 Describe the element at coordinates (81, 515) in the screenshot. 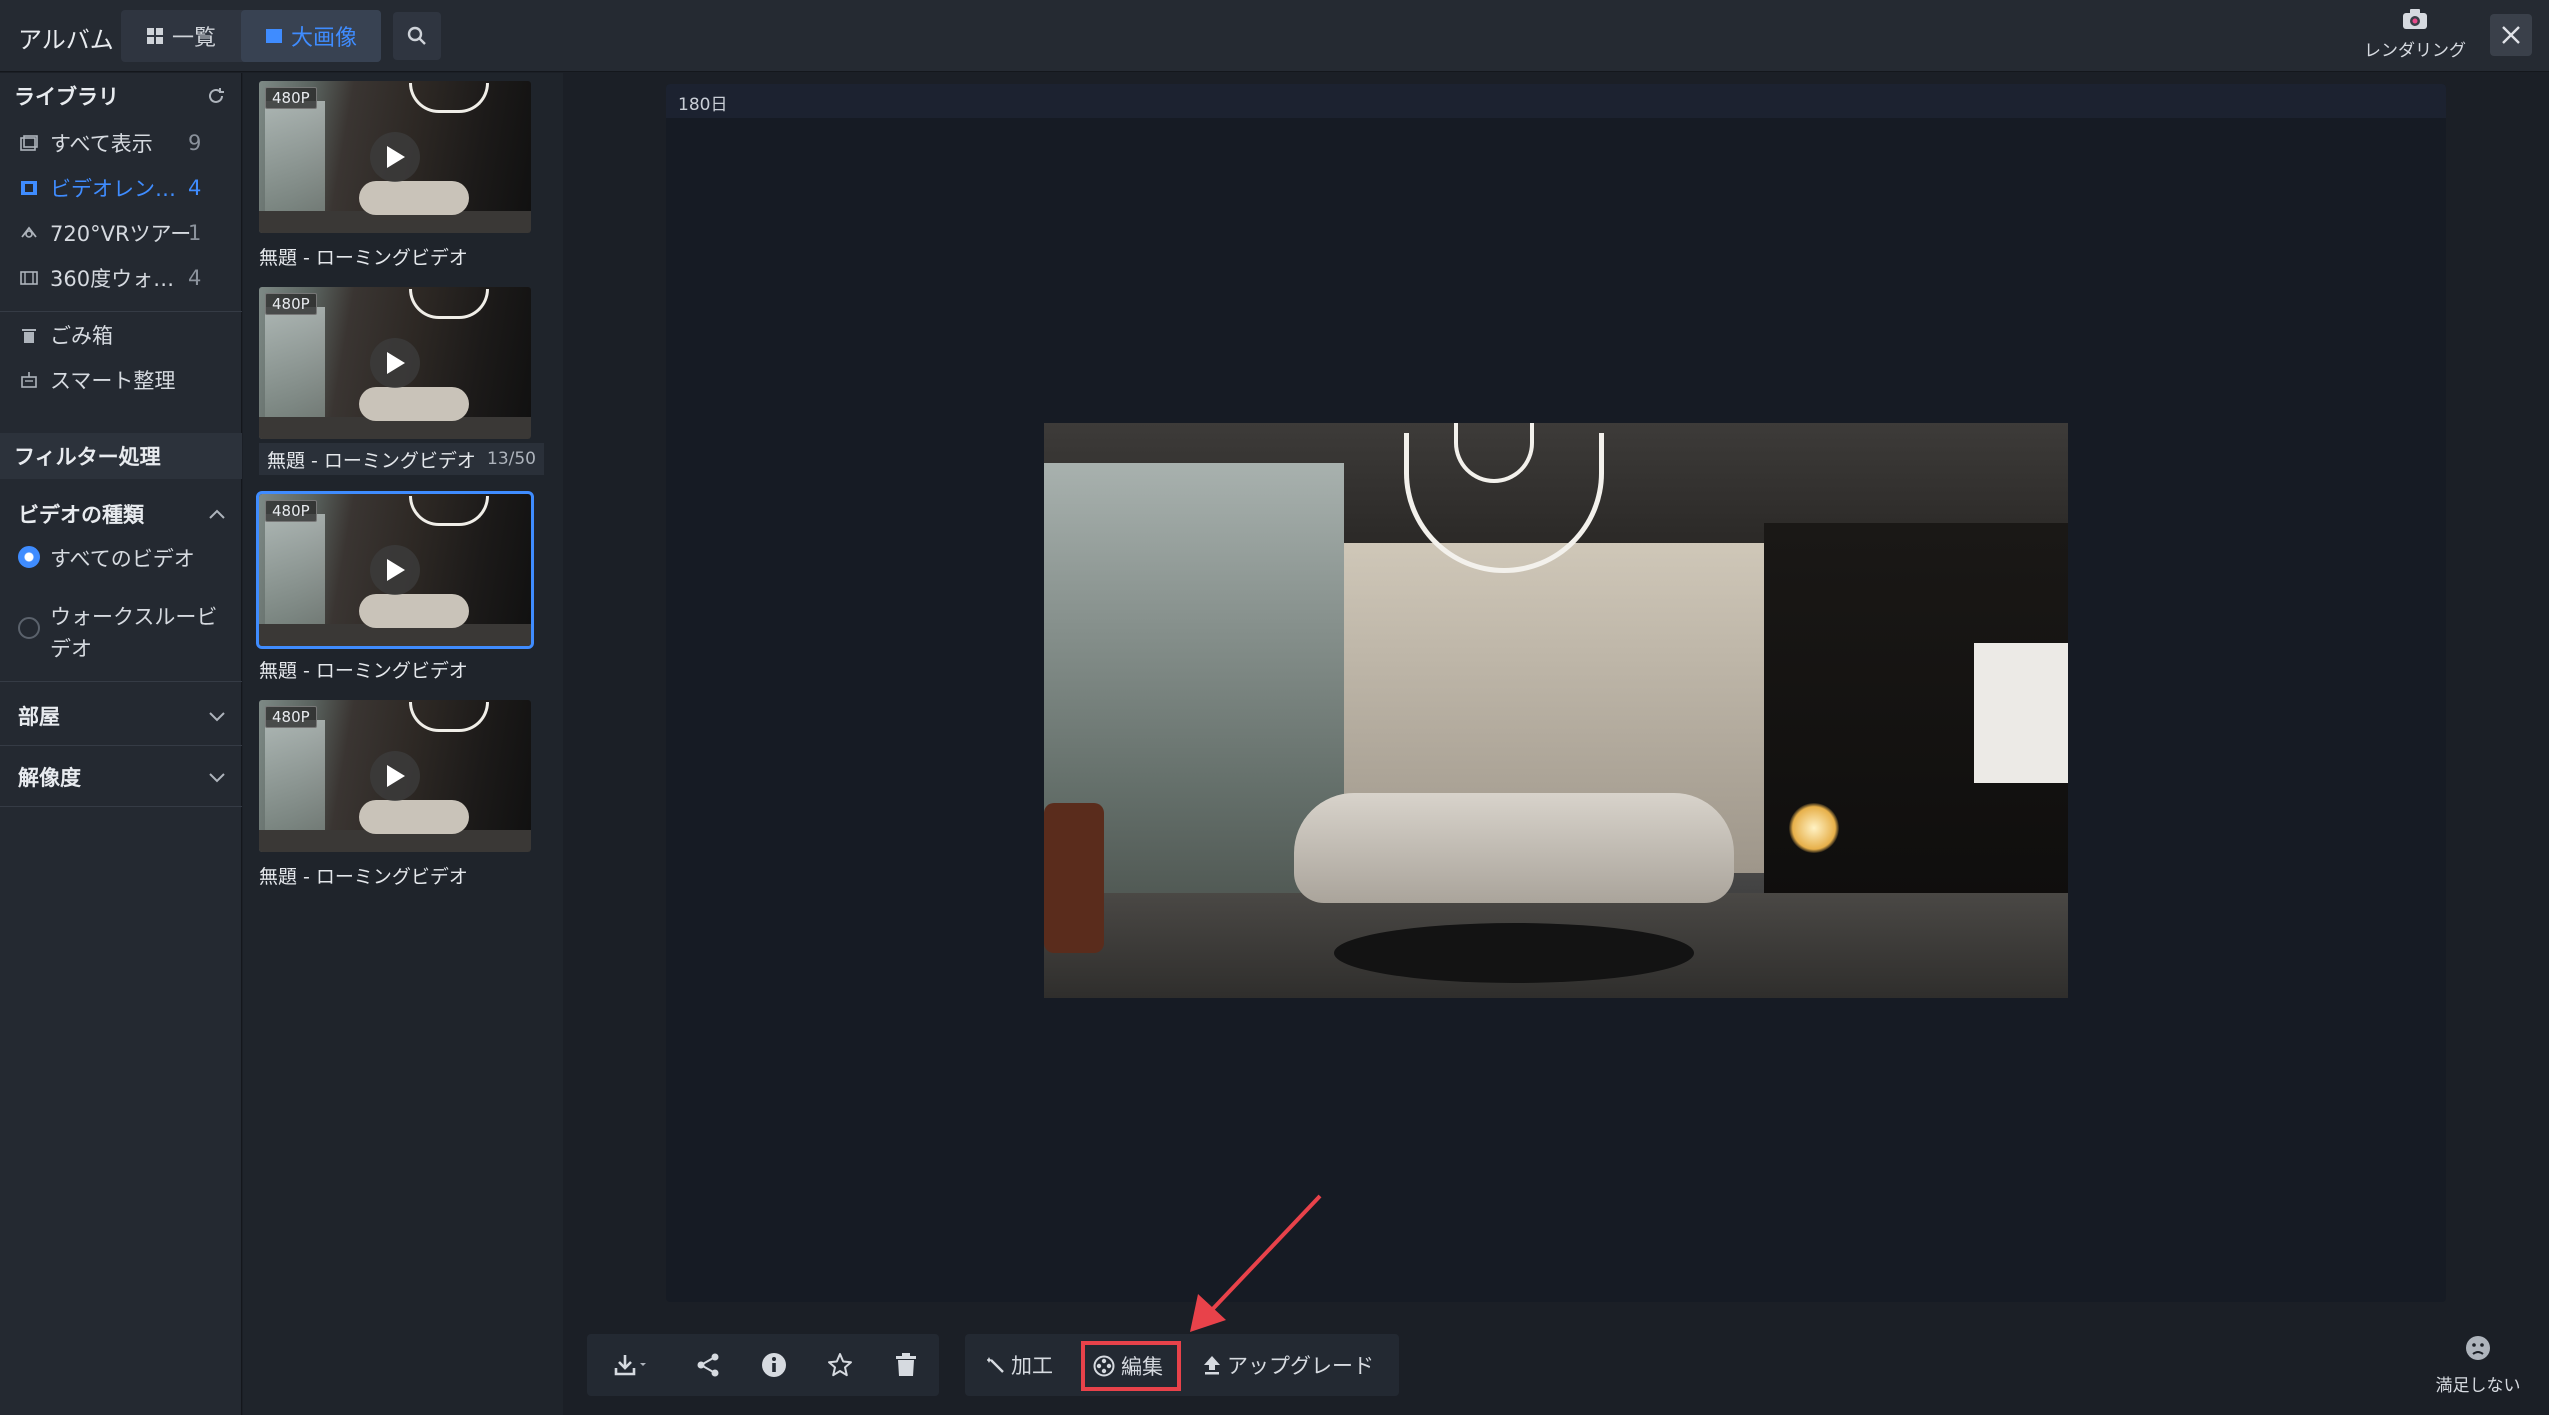

I see `video-type-title: ビデオの種類` at that location.